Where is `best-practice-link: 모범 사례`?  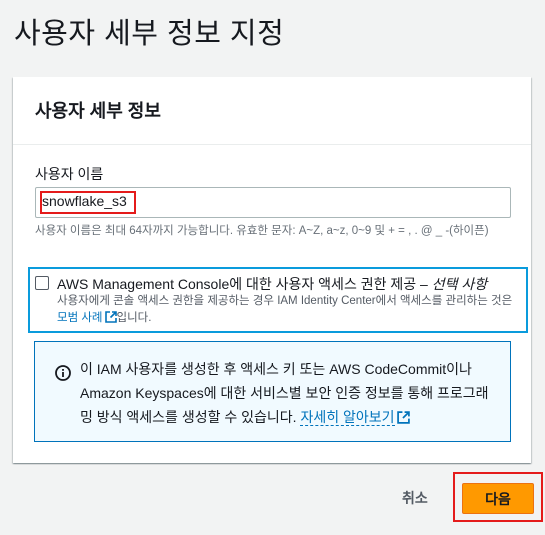 best-practice-link: 모범 사례 is located at coordinates (87, 317).